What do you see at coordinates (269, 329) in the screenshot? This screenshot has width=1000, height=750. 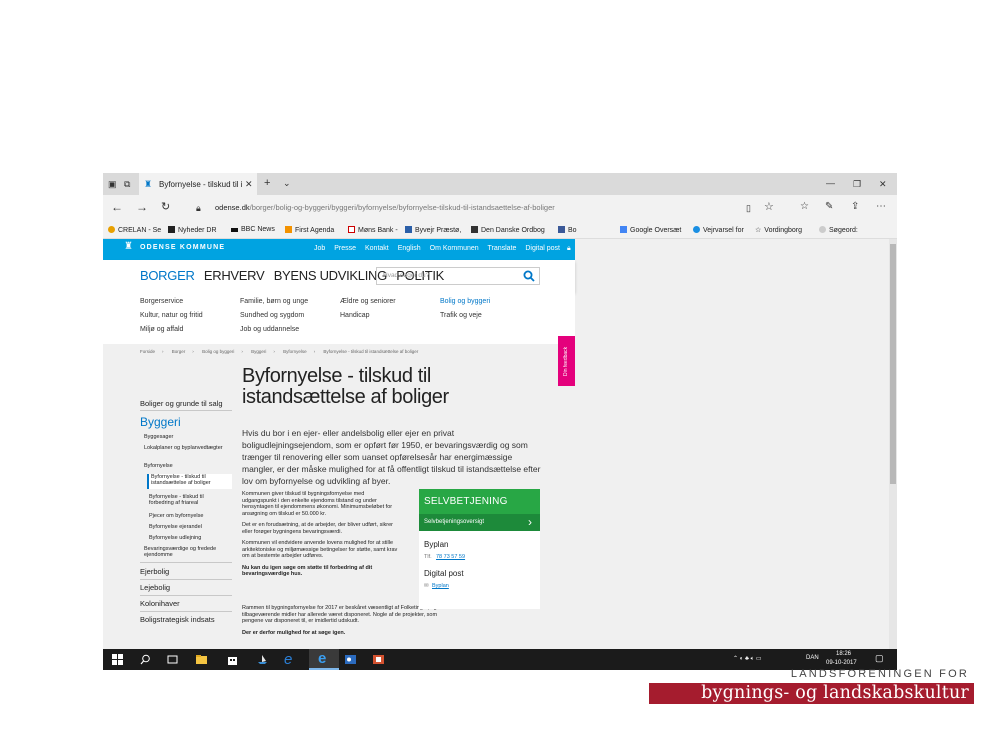 I see `submenu-item: Job og uddannelse` at bounding box center [269, 329].